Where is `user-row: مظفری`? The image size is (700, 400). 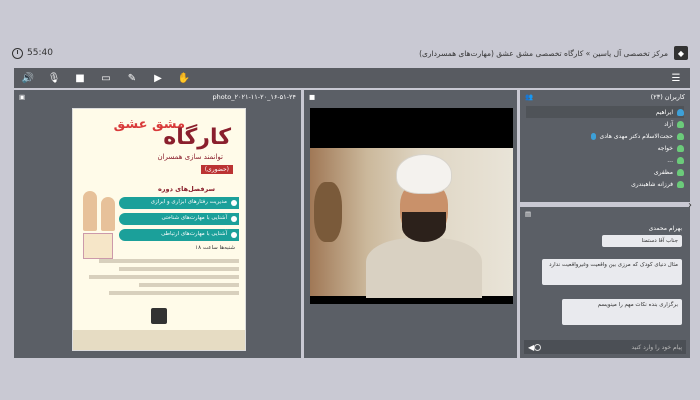 user-row: مظفری is located at coordinates (605, 172).